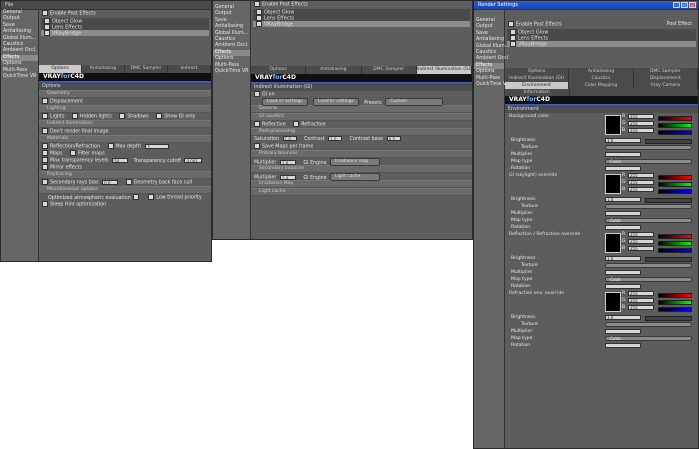 The image size is (699, 449). What do you see at coordinates (601, 71) in the screenshot?
I see `tab-antialiasing: Antialiasing` at bounding box center [601, 71].